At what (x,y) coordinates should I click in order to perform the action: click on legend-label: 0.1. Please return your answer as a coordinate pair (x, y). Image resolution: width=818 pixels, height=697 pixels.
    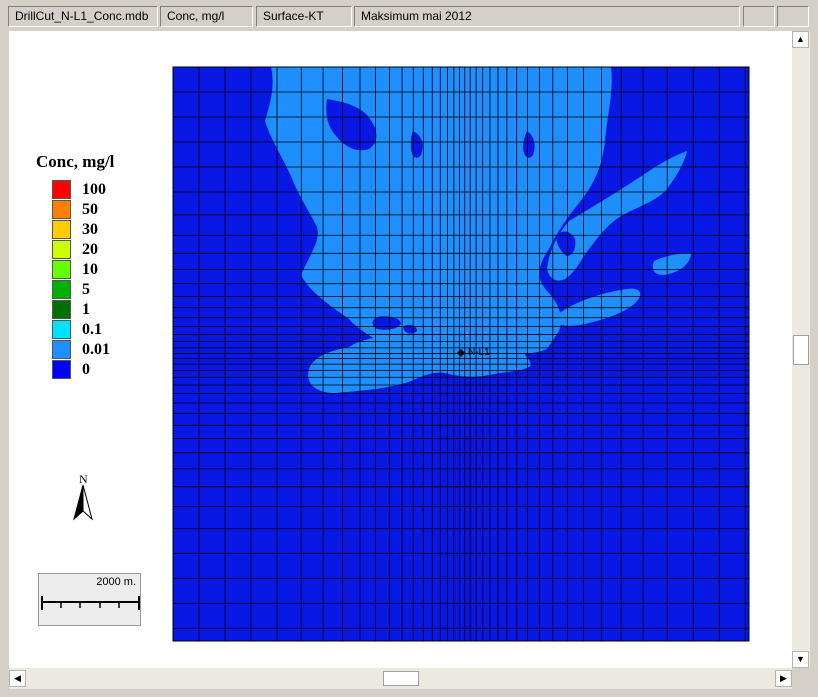
    Looking at the image, I should click on (92, 329).